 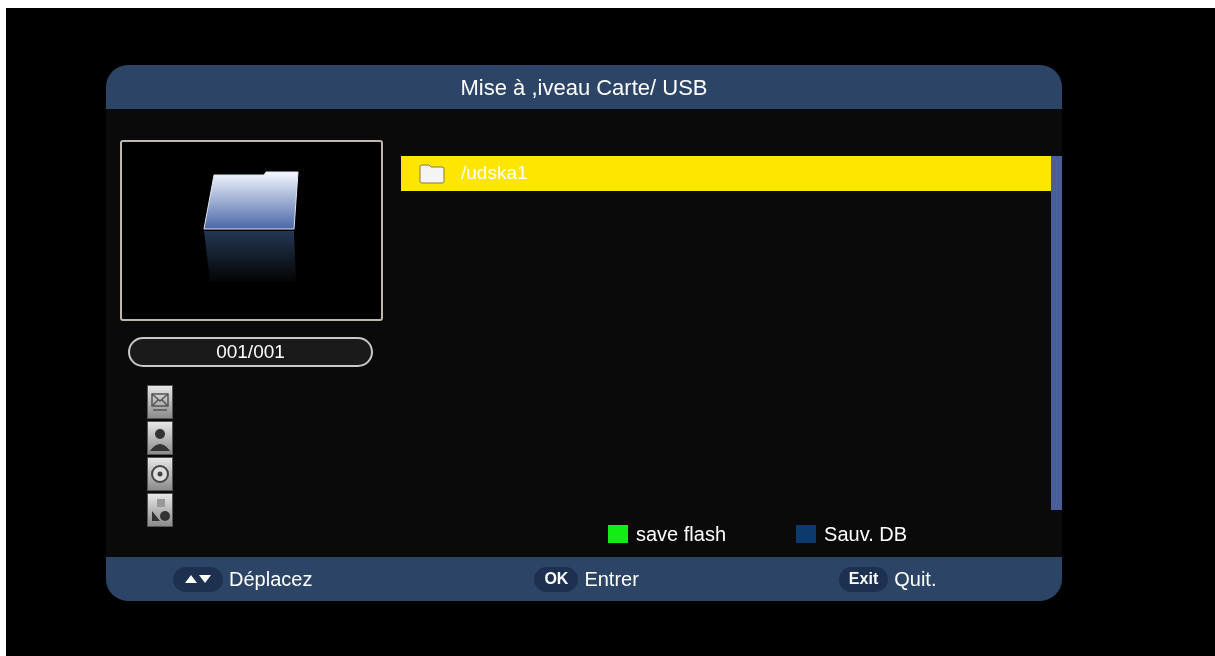 What do you see at coordinates (726, 173) in the screenshot?
I see `folder-row: /udska1` at bounding box center [726, 173].